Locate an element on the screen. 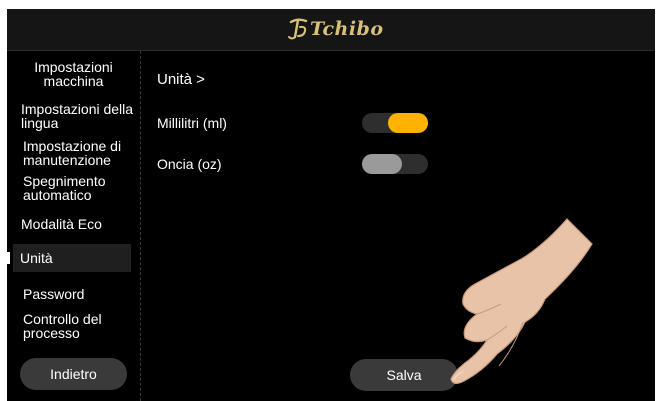  header-bar: Tchibo is located at coordinates (331, 30).